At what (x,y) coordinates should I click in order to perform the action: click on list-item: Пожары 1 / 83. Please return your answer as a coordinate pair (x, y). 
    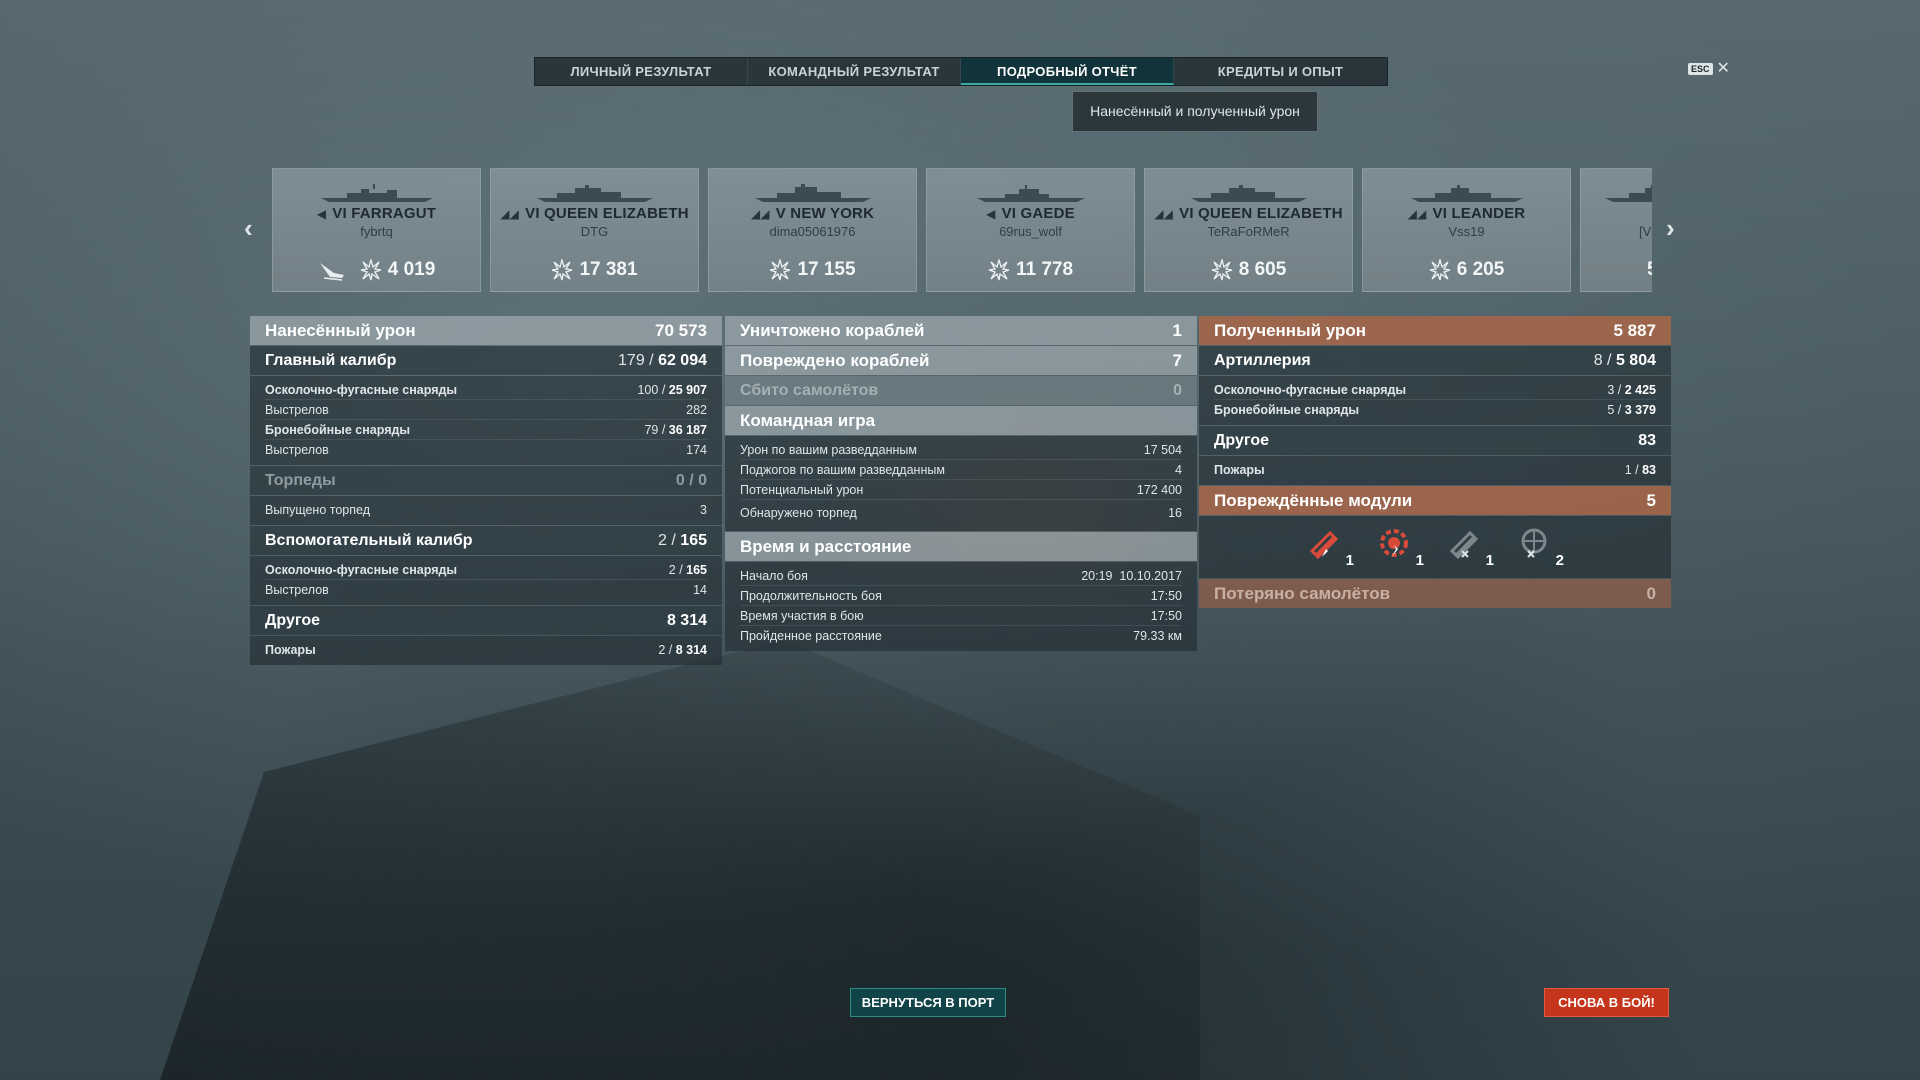
    Looking at the image, I should click on (1435, 470).